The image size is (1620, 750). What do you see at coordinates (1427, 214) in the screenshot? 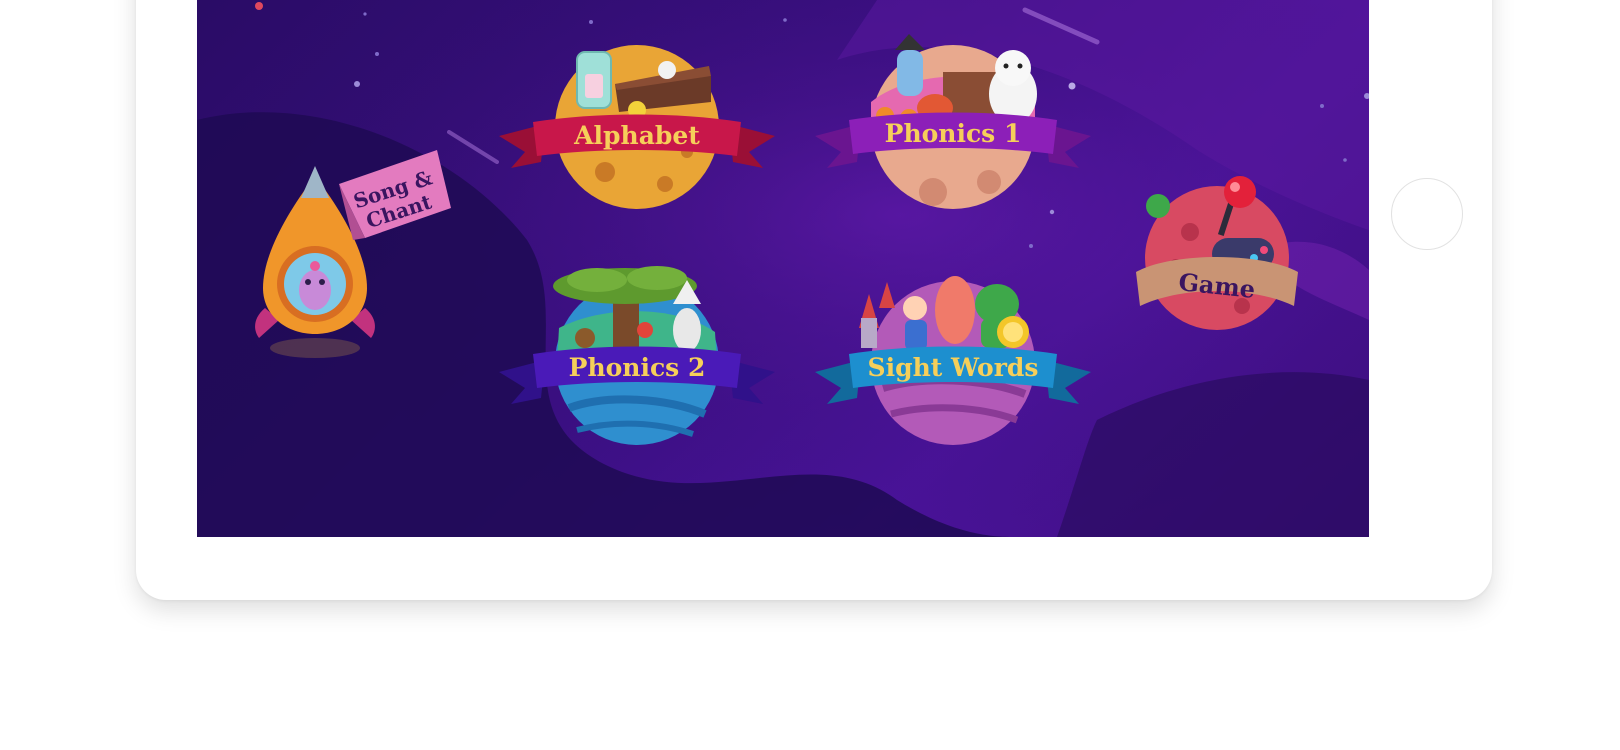
I see `home-button` at bounding box center [1427, 214].